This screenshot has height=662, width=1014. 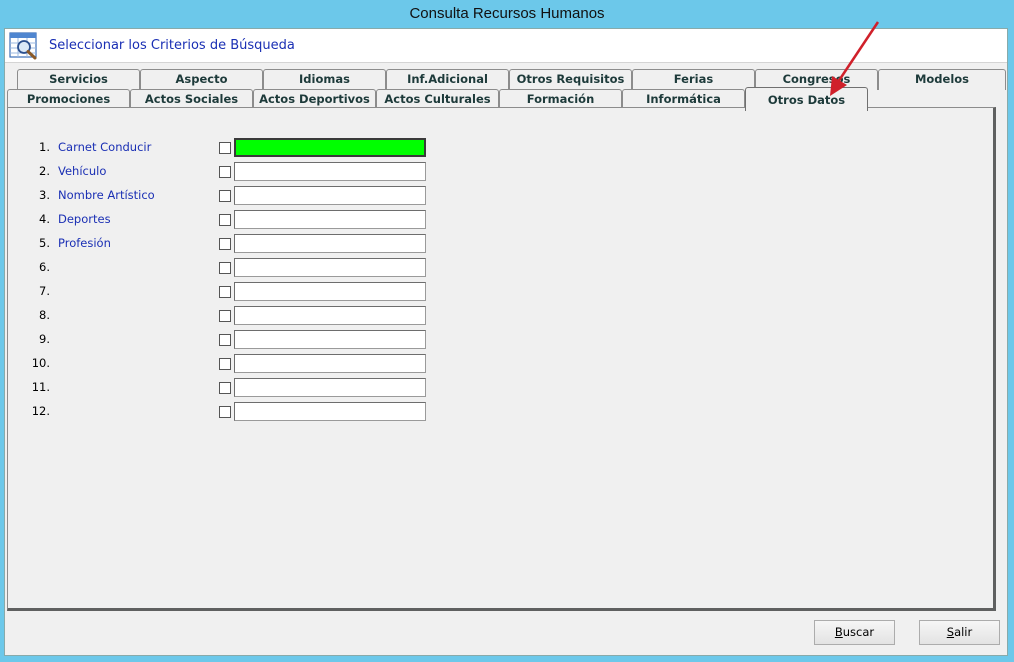 I want to click on row-label: Profesión, so click(x=84, y=243).